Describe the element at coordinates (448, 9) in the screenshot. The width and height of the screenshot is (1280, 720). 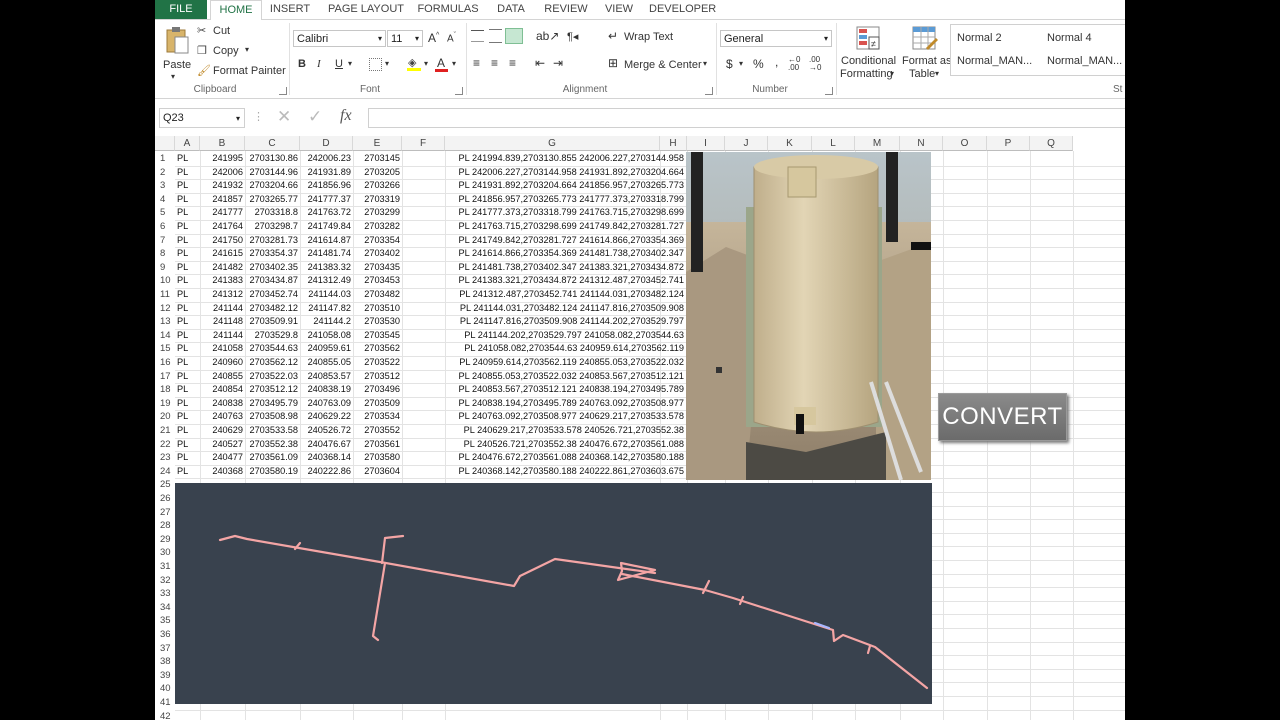
I see `tab-formulas: FORMULAS` at that location.